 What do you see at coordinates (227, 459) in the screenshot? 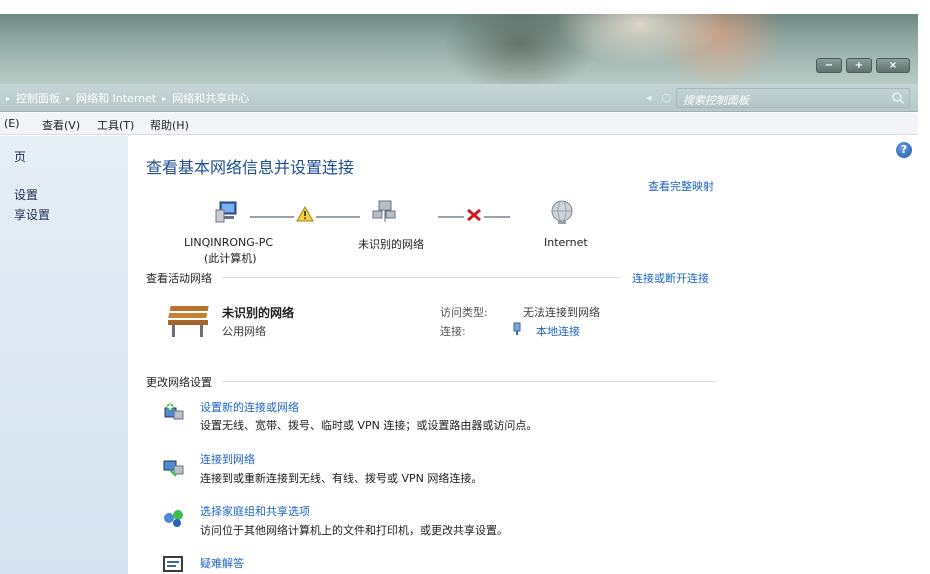
I see `task-connect-network-link: 连接到网络` at bounding box center [227, 459].